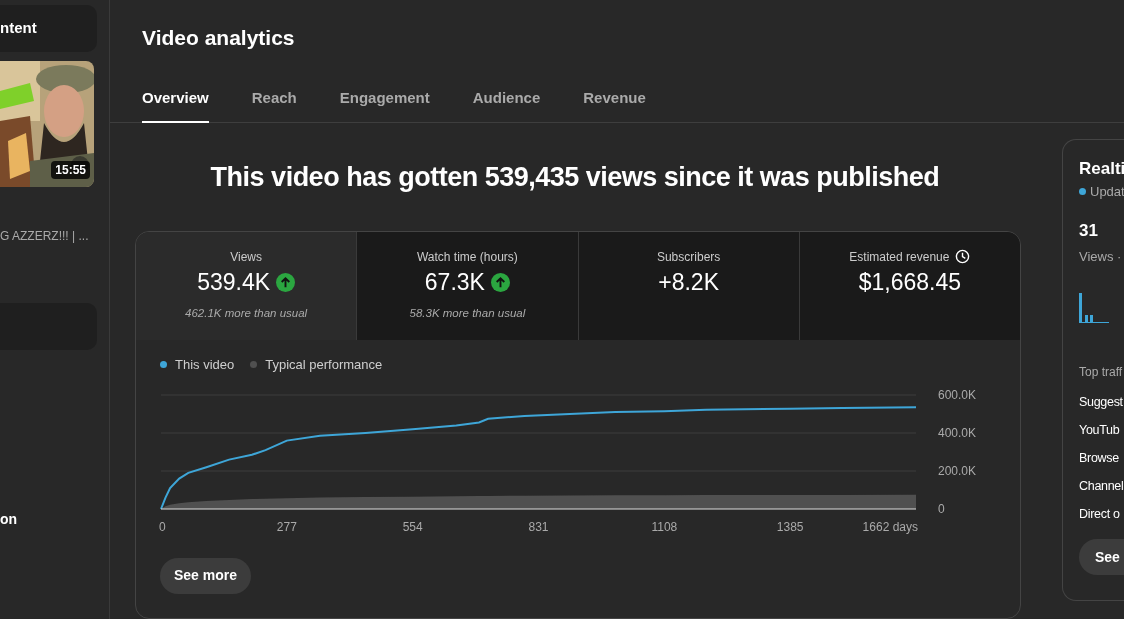 This screenshot has height=619, width=1124. What do you see at coordinates (205, 575) in the screenshot?
I see `see-more-button: See more` at bounding box center [205, 575].